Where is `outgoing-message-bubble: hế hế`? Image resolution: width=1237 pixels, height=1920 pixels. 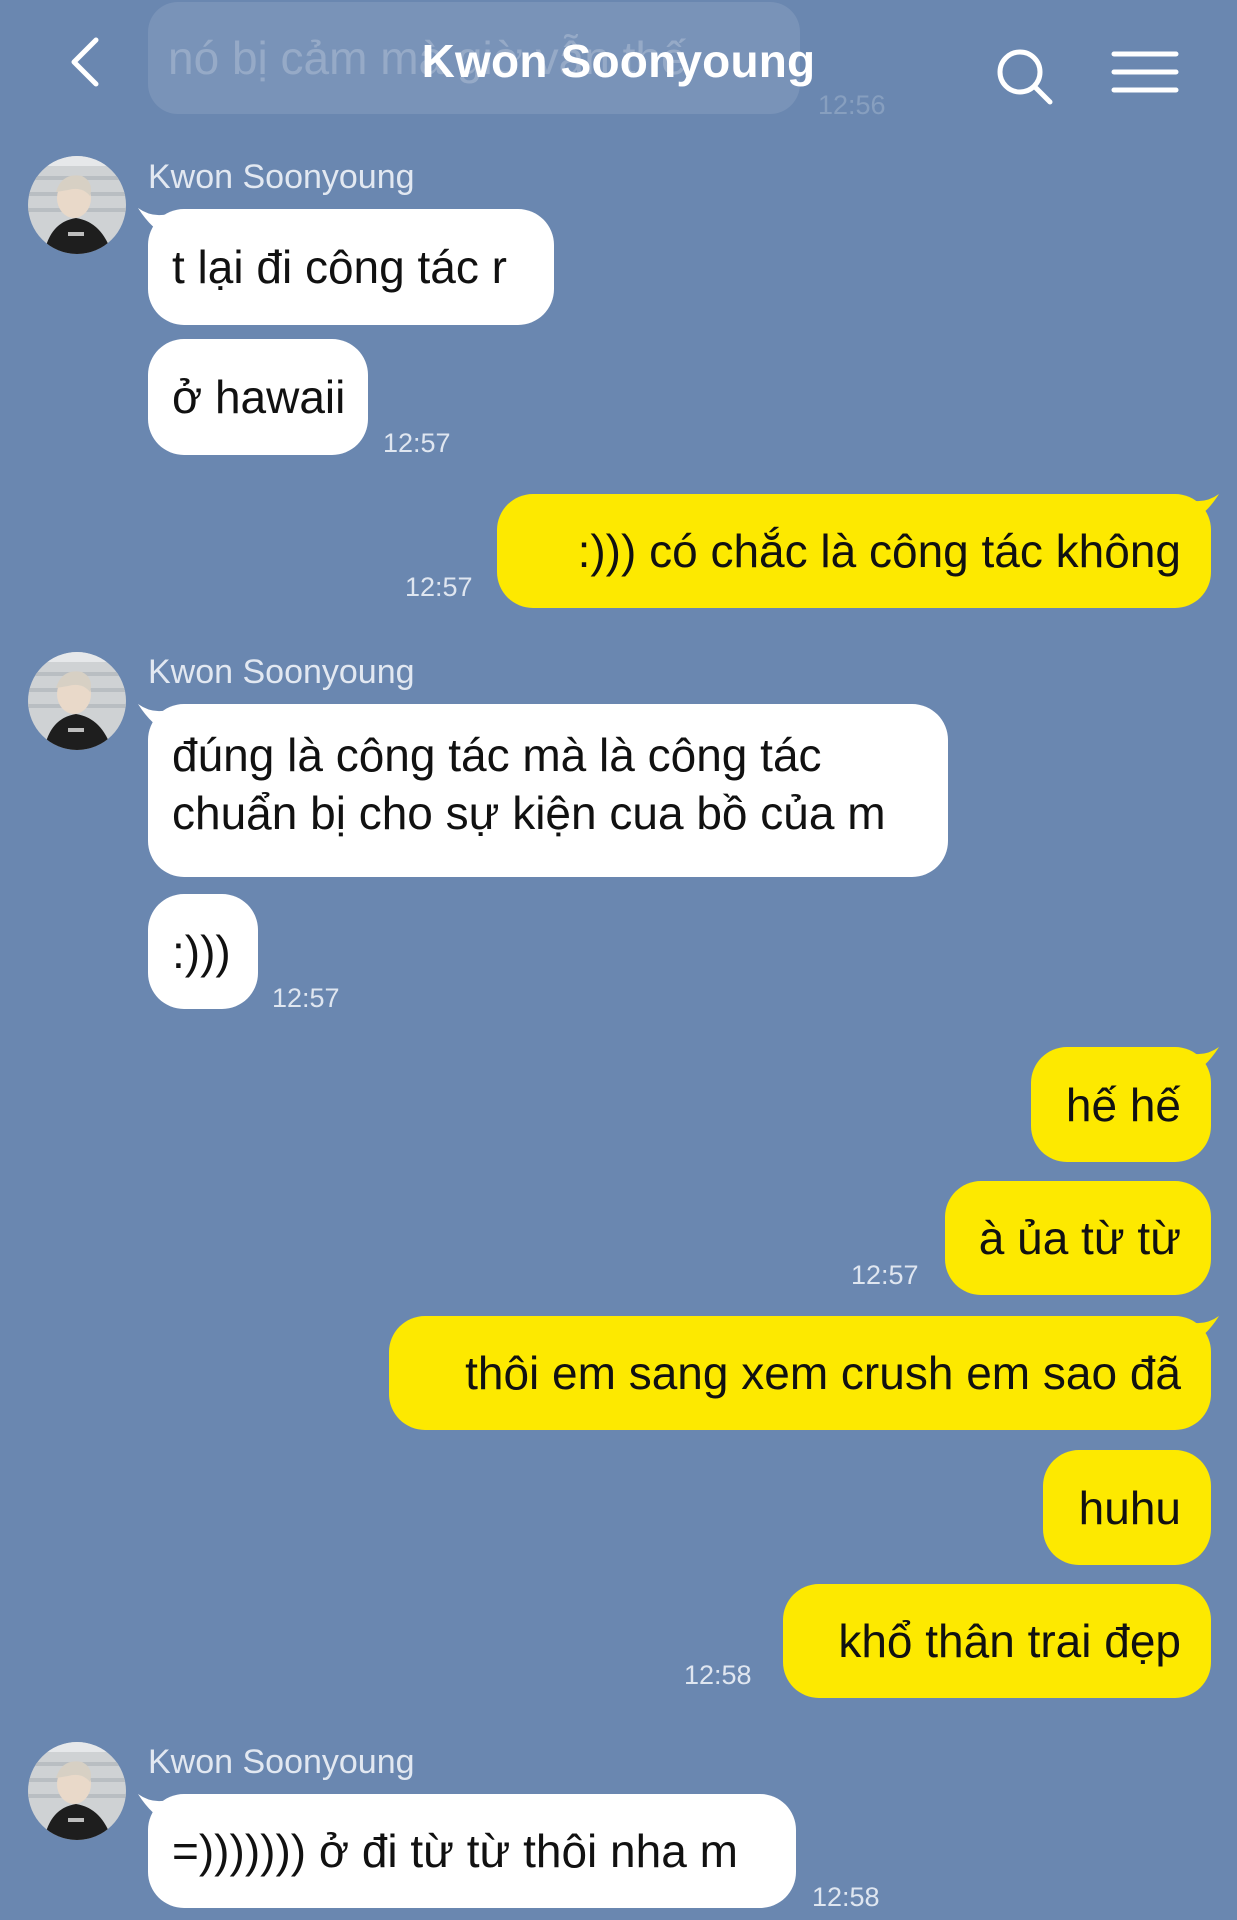
outgoing-message-bubble: hế hế is located at coordinates (1121, 1104).